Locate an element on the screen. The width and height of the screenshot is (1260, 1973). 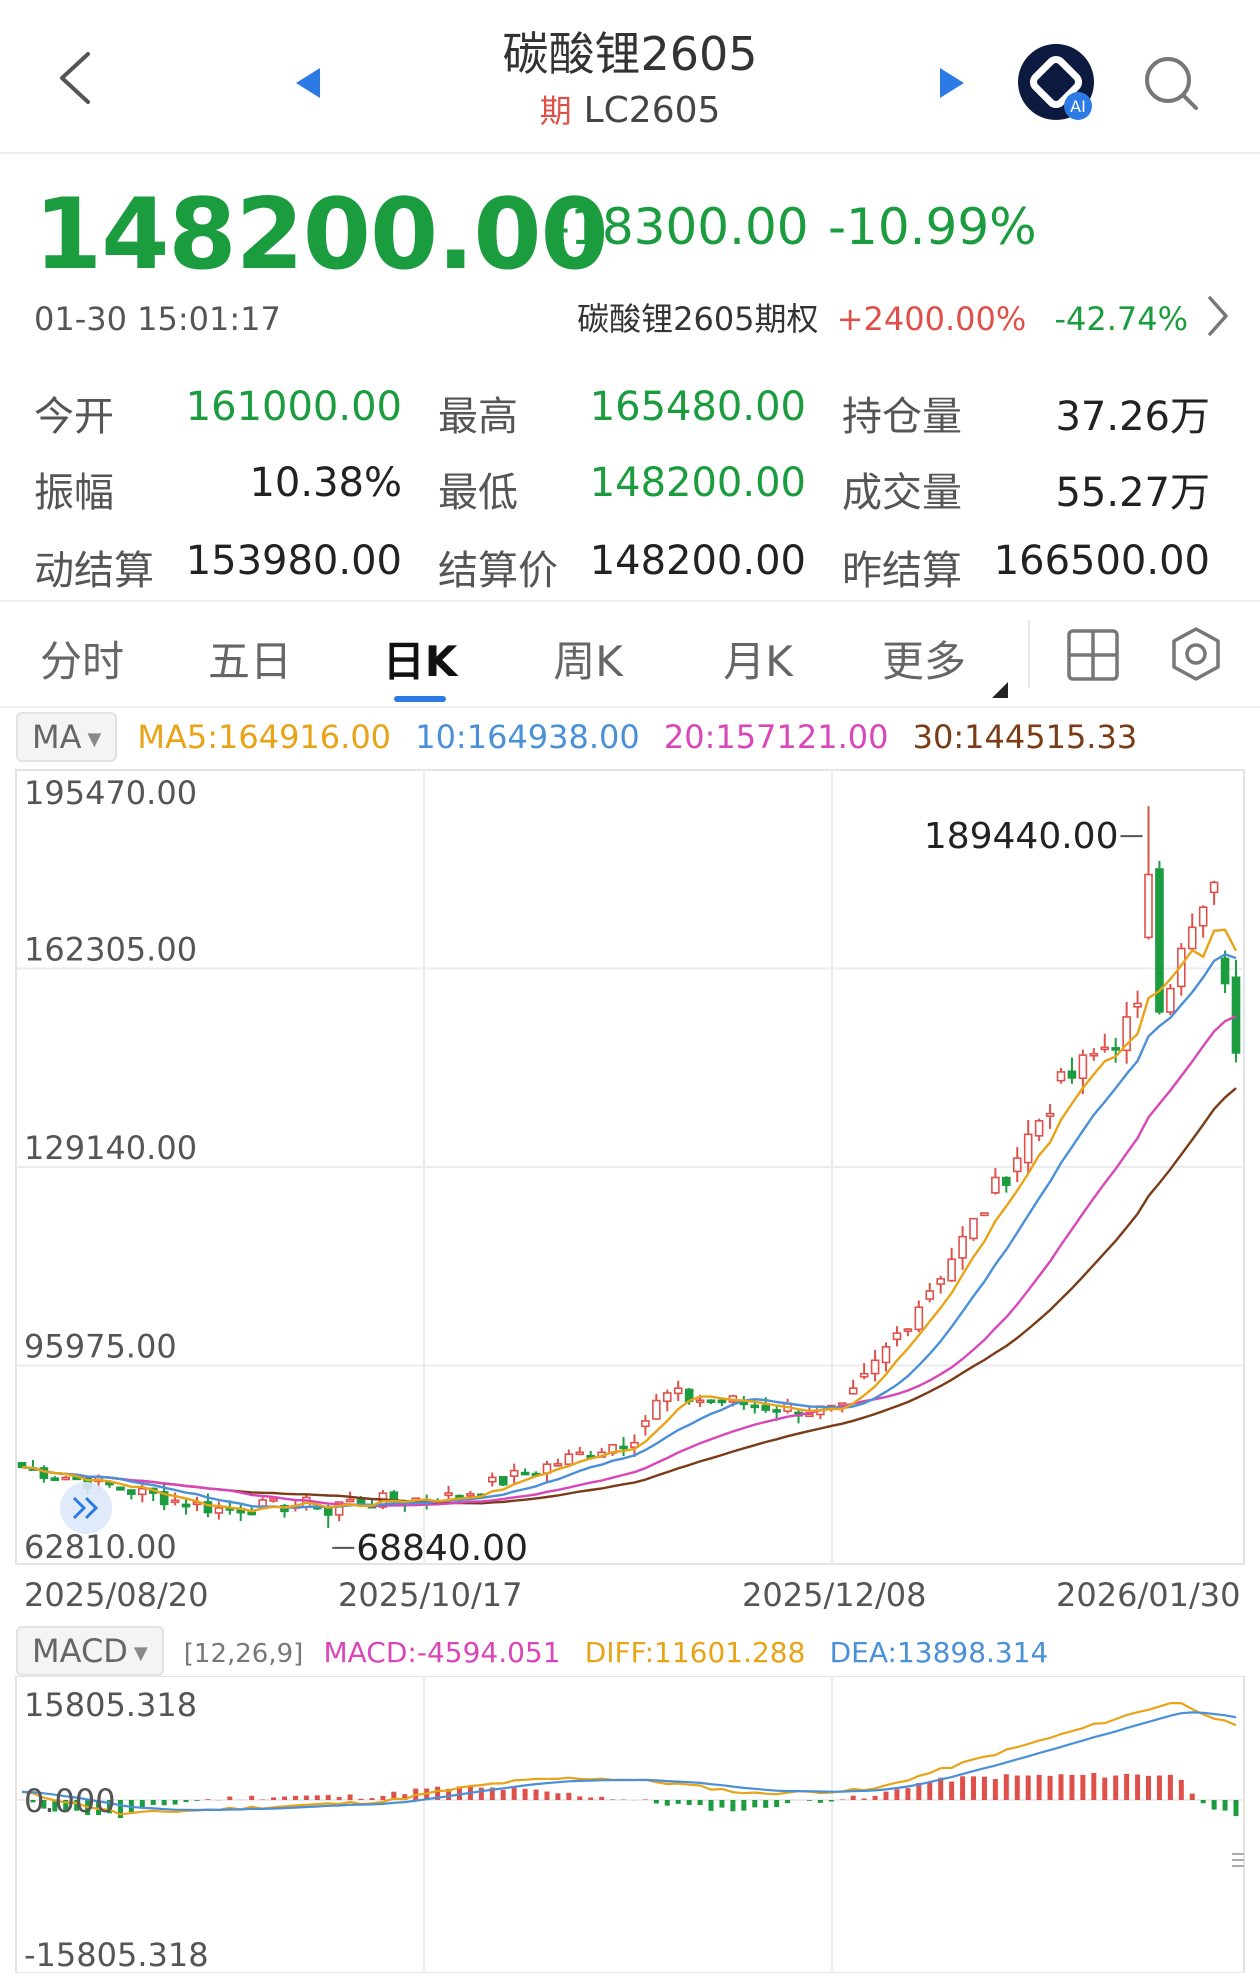
stat-label: 成交量 is located at coordinates (902, 493).